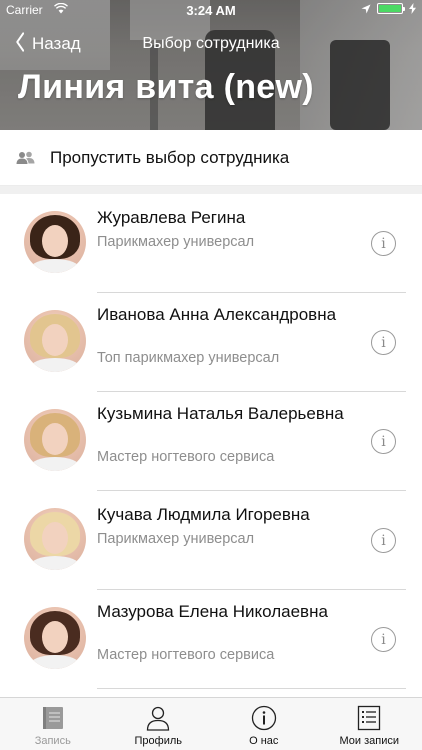 The width and height of the screenshot is (422, 750). Describe the element at coordinates (52, 741) in the screenshot. I see `tab-label: Запись` at that location.